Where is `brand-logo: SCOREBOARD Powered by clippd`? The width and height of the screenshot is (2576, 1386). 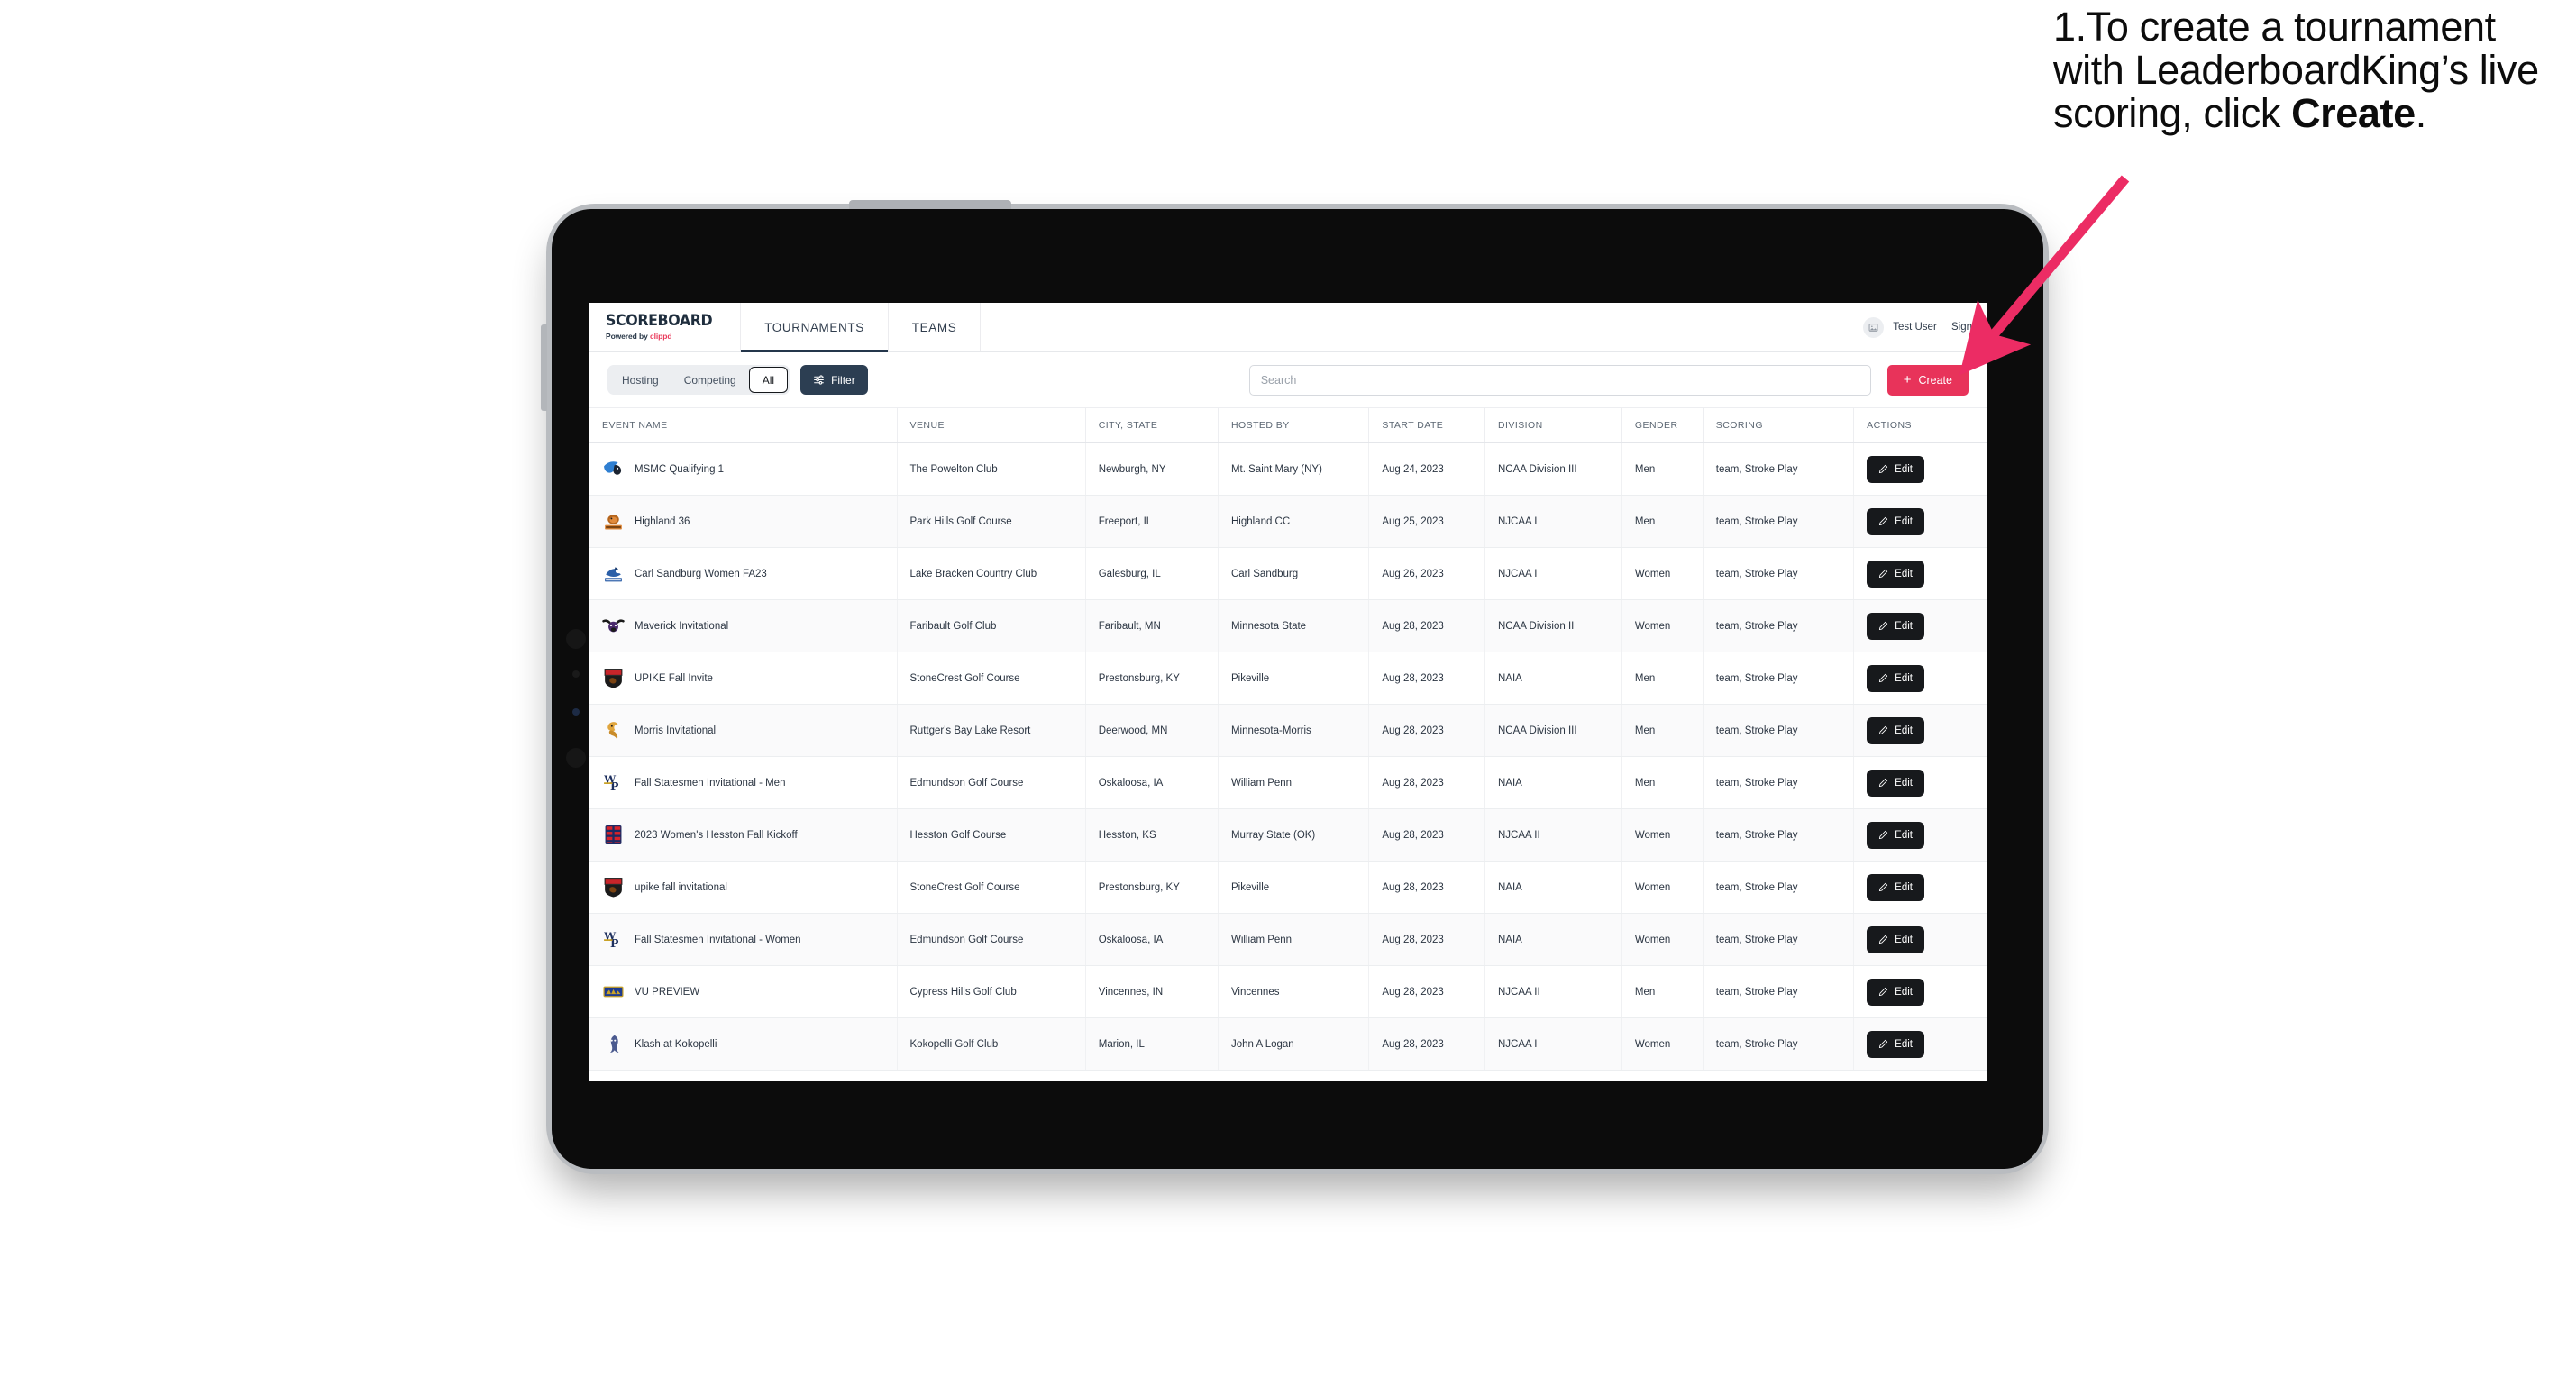
brand-logo: SCOREBOARD Powered by clippd is located at coordinates (665, 327).